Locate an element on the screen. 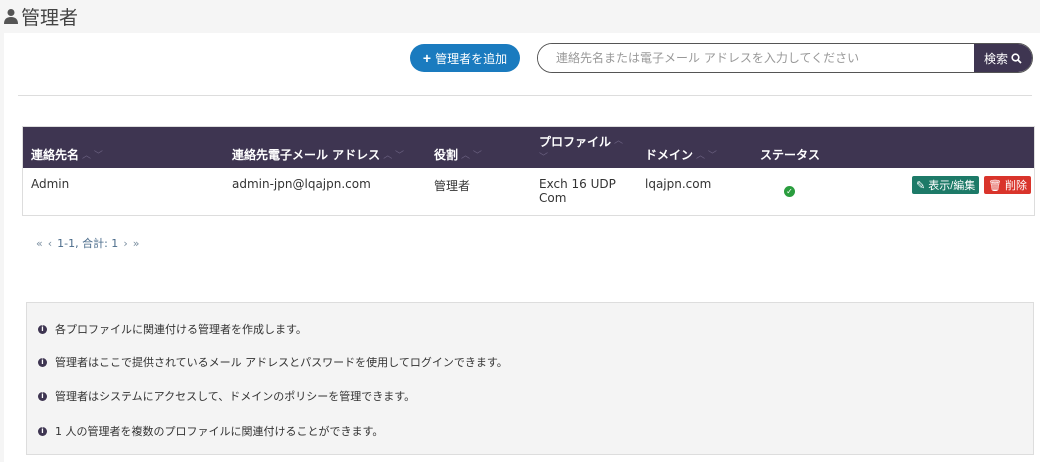  add-admin-label: 管理者を追加 is located at coordinates (471, 58).